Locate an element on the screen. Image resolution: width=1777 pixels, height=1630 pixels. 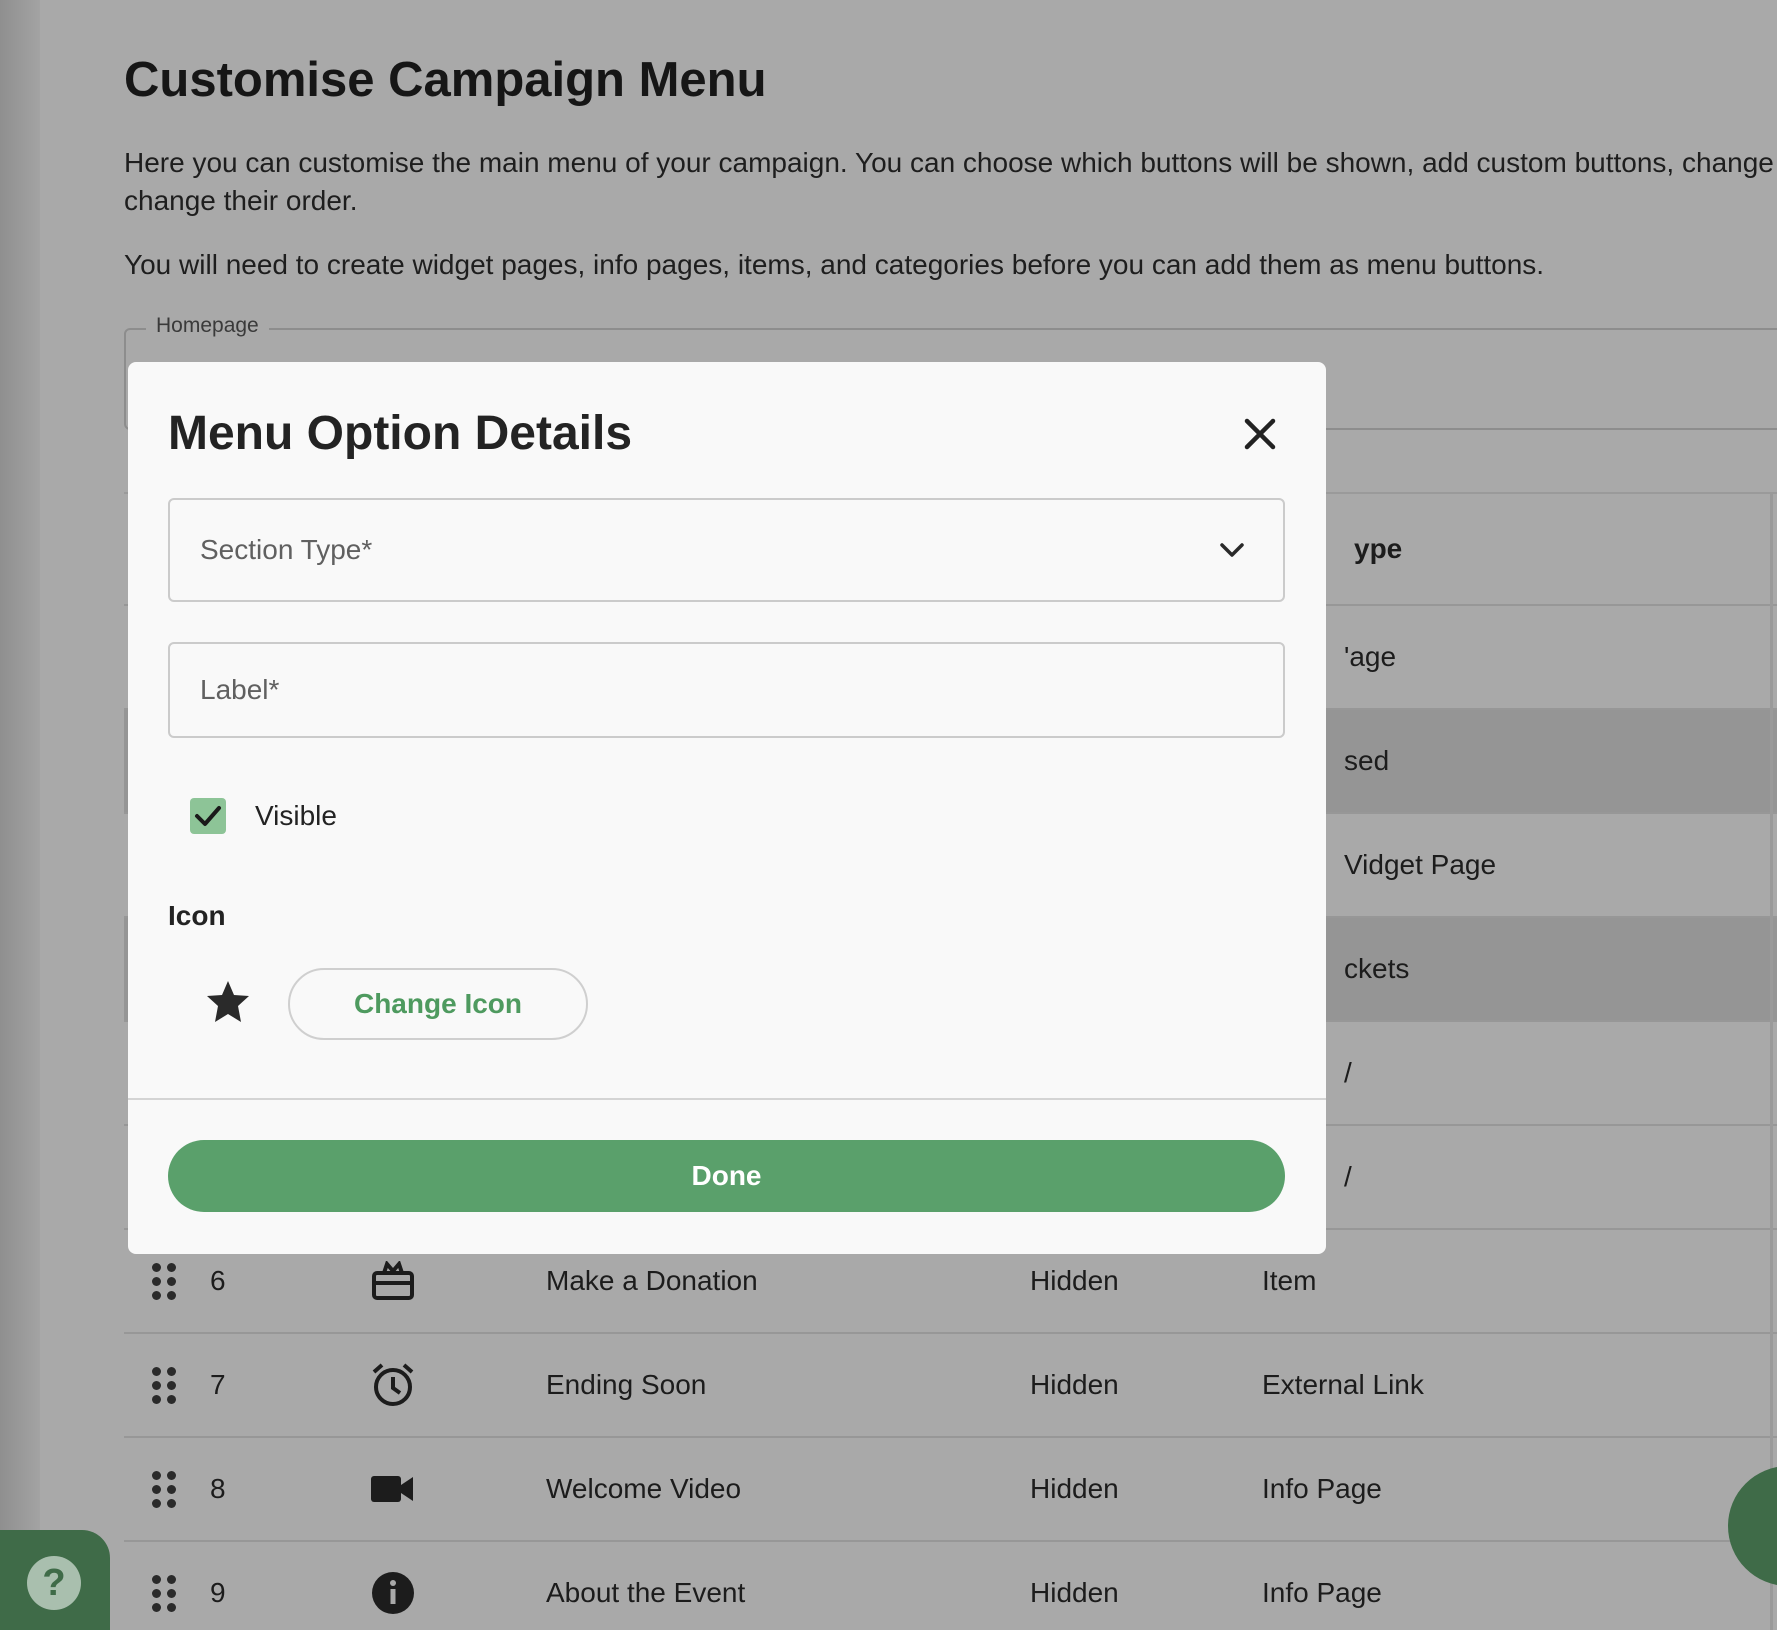
row-type: ckets is located at coordinates (1377, 968).